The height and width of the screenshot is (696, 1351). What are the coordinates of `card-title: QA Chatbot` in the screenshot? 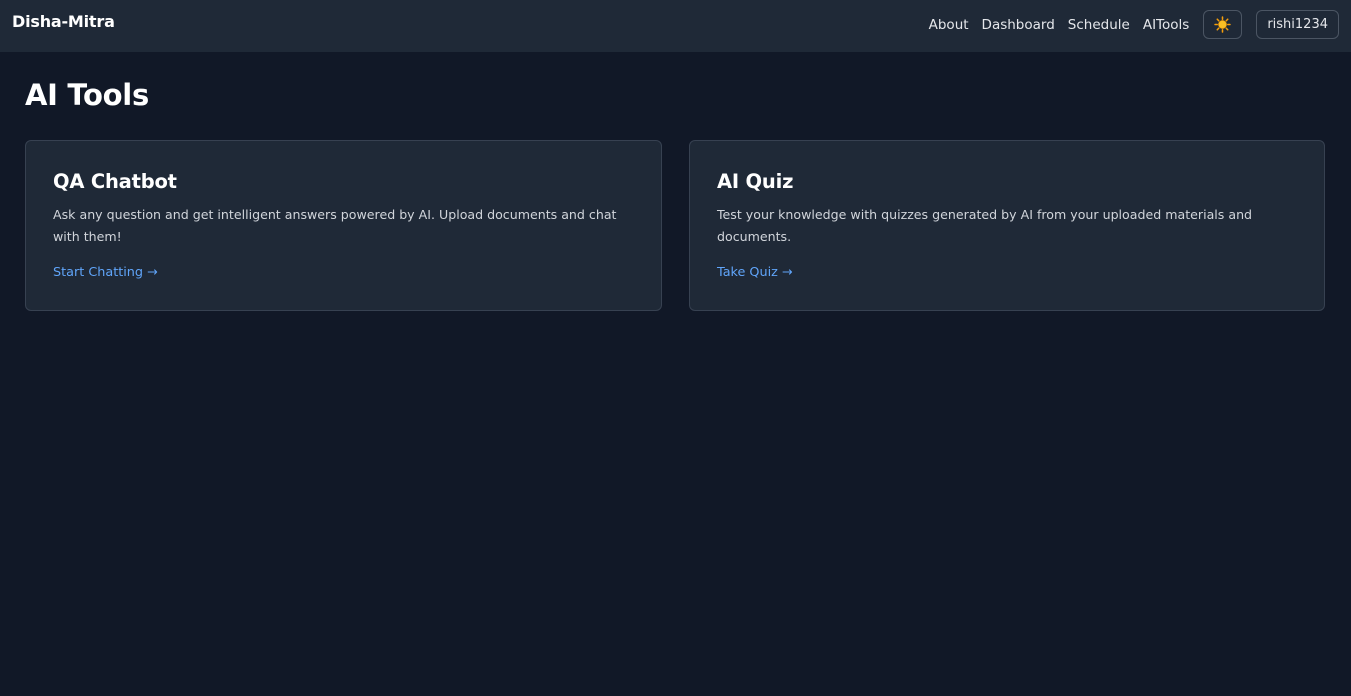 It's located at (115, 181).